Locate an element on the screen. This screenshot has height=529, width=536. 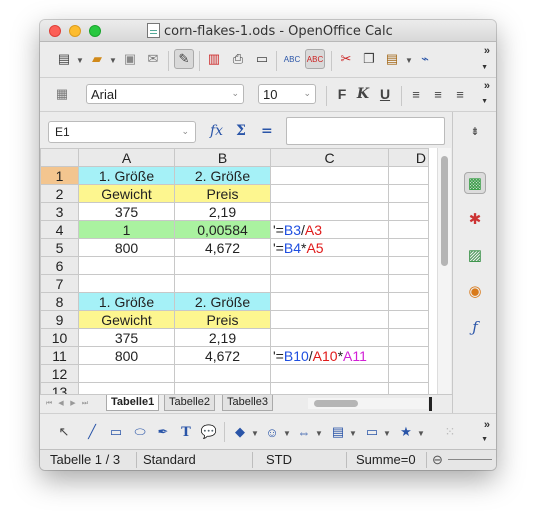
zoom-slider is located at coordinates (470, 459).